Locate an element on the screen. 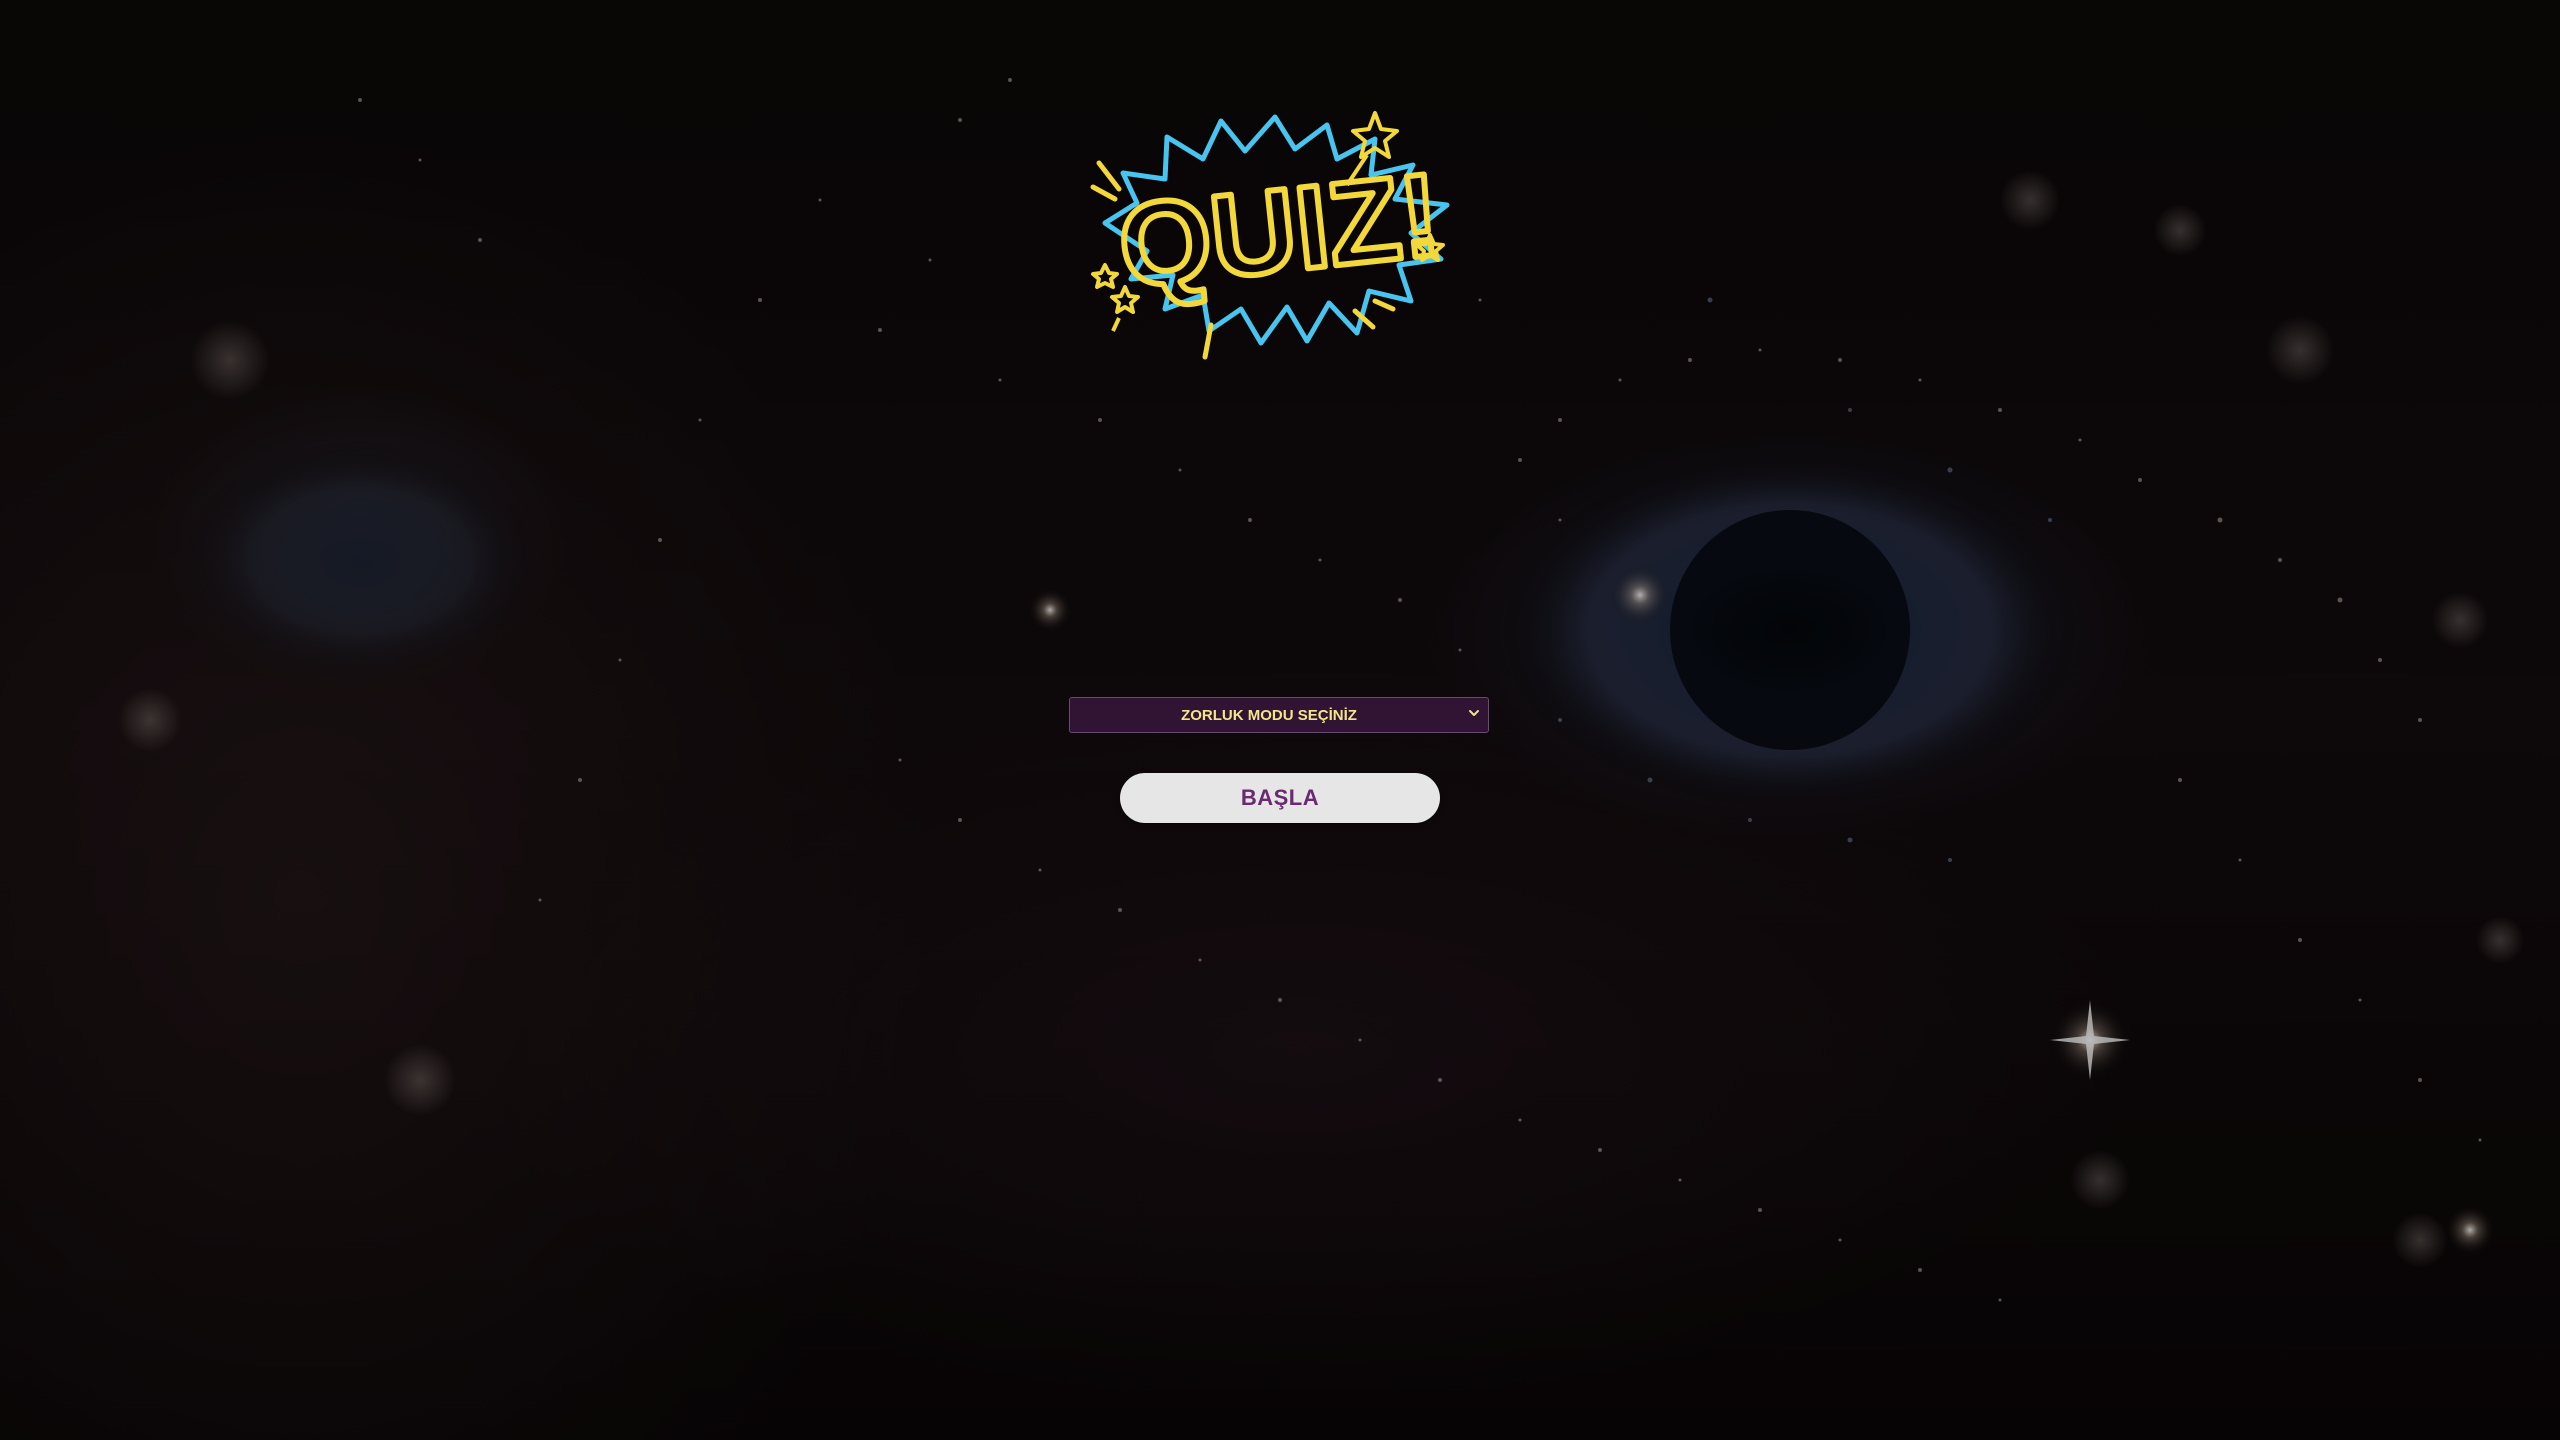 The height and width of the screenshot is (1440, 2560). quiz-burst-logo: QUIZ! is located at coordinates (1270, 235).